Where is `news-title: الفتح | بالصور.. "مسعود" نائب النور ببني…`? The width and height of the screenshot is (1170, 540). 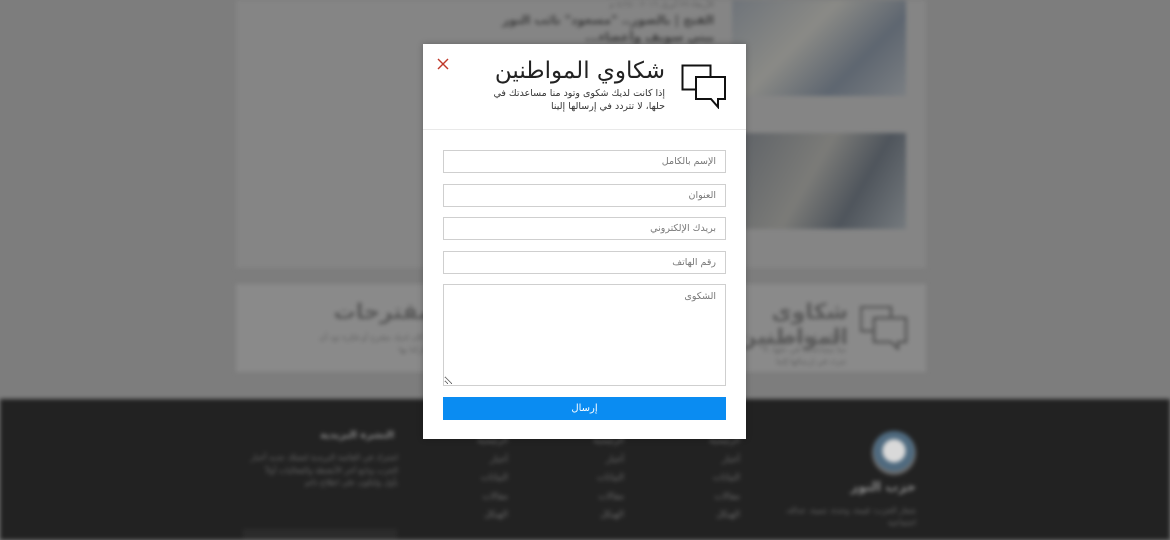
news-title: الفتح | بالصور.. "مسعود" نائب النور ببني… is located at coordinates (608, 28).